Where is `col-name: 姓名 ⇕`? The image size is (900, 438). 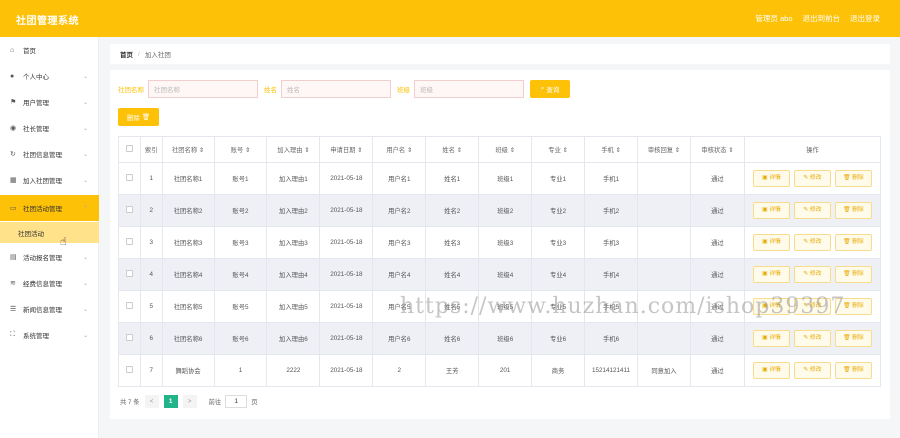 col-name: 姓名 ⇕ is located at coordinates (452, 149).